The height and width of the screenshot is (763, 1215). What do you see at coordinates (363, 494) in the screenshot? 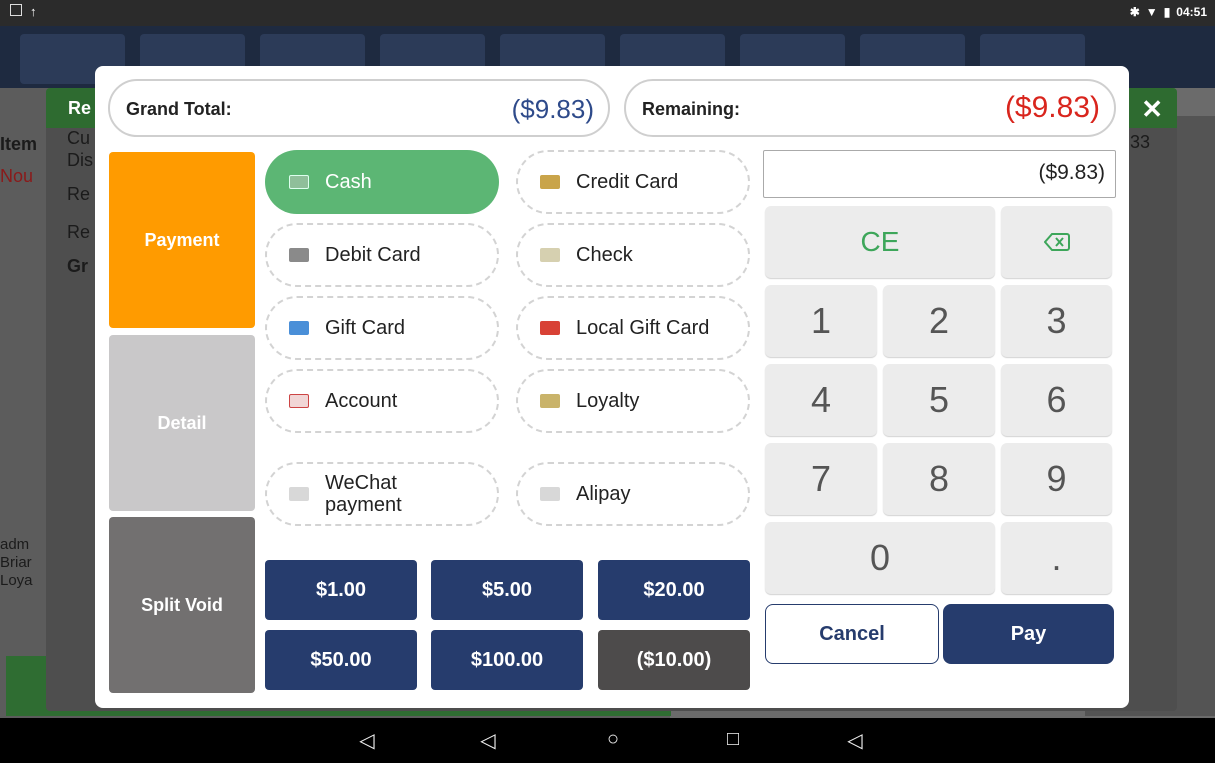
I see `payment-method-label: WeChat payment` at bounding box center [363, 494].